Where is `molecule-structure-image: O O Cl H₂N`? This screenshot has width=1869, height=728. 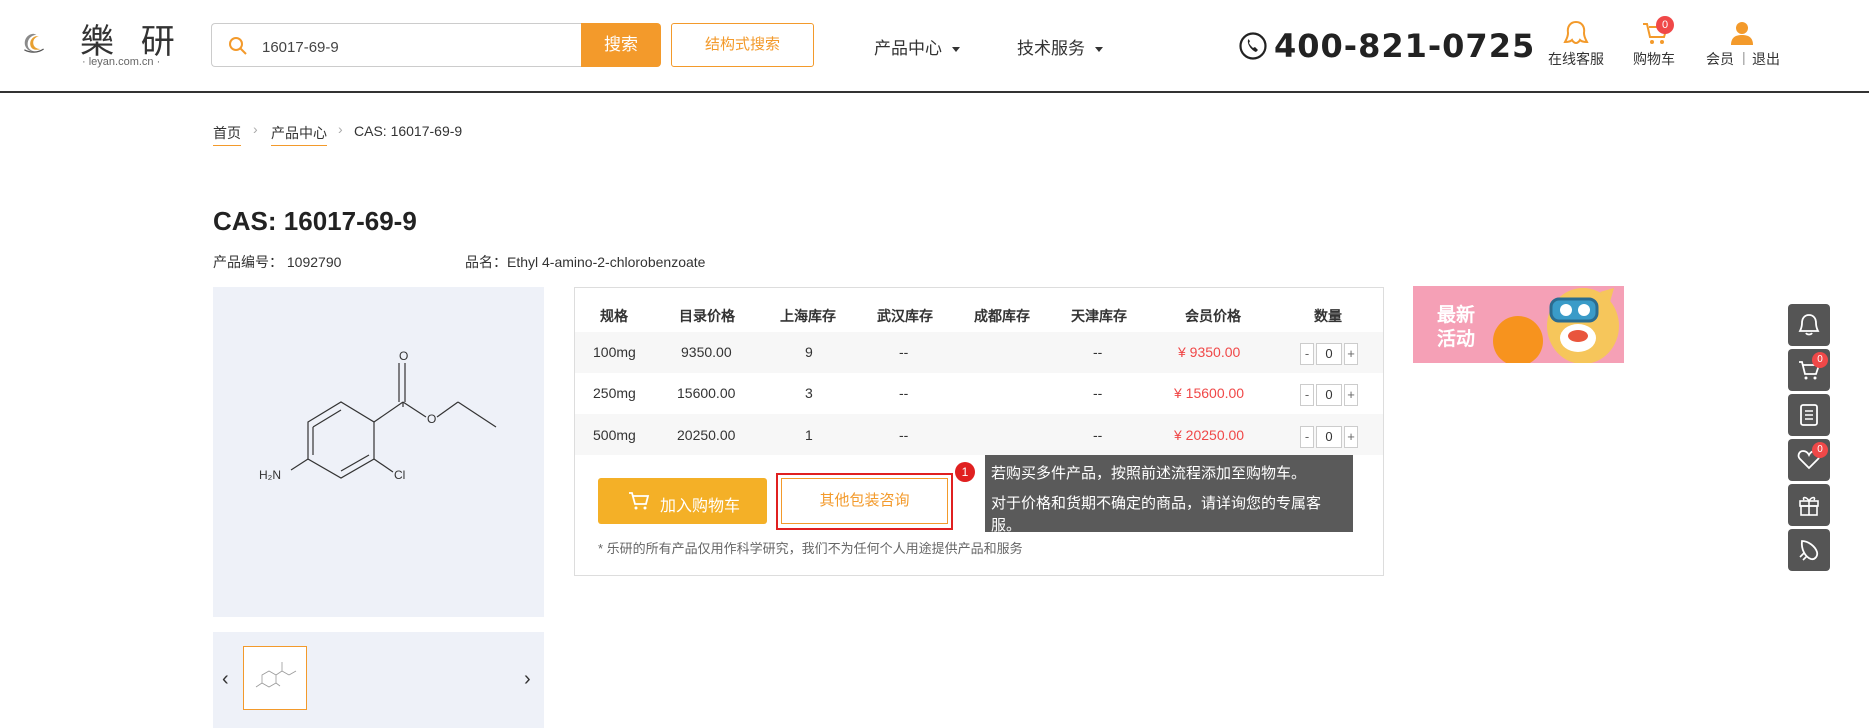
molecule-structure-image: O O Cl H₂N is located at coordinates (378, 415).